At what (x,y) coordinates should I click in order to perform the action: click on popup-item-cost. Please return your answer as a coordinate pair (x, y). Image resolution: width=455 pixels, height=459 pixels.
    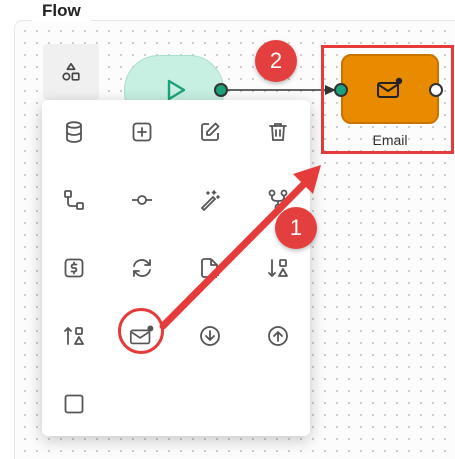
    Looking at the image, I should click on (74, 268).